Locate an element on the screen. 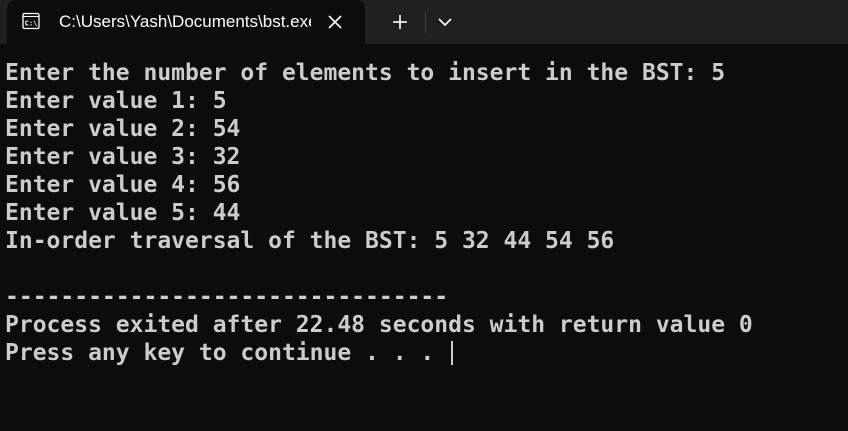  prompt-value-5: Enter value 5: 44 is located at coordinates (123, 213).